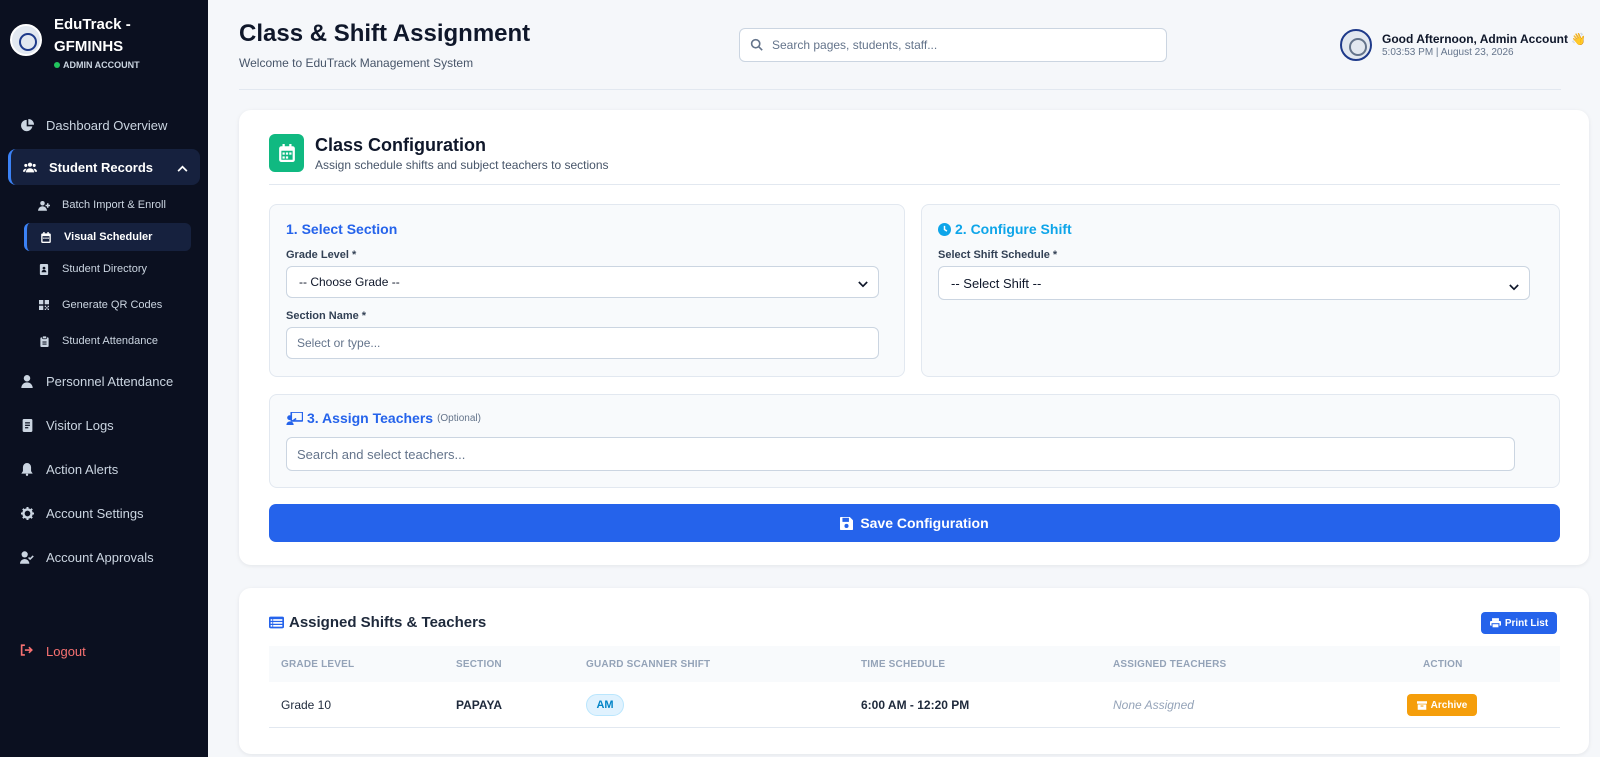  Describe the element at coordinates (27, 513) in the screenshot. I see `gear-icon` at that location.